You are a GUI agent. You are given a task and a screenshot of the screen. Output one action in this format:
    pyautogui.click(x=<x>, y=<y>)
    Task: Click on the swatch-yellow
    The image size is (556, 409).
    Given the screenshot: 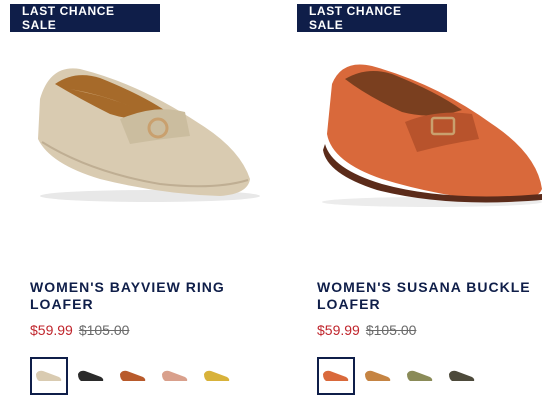 What is the action you would take?
    pyautogui.click(x=217, y=376)
    